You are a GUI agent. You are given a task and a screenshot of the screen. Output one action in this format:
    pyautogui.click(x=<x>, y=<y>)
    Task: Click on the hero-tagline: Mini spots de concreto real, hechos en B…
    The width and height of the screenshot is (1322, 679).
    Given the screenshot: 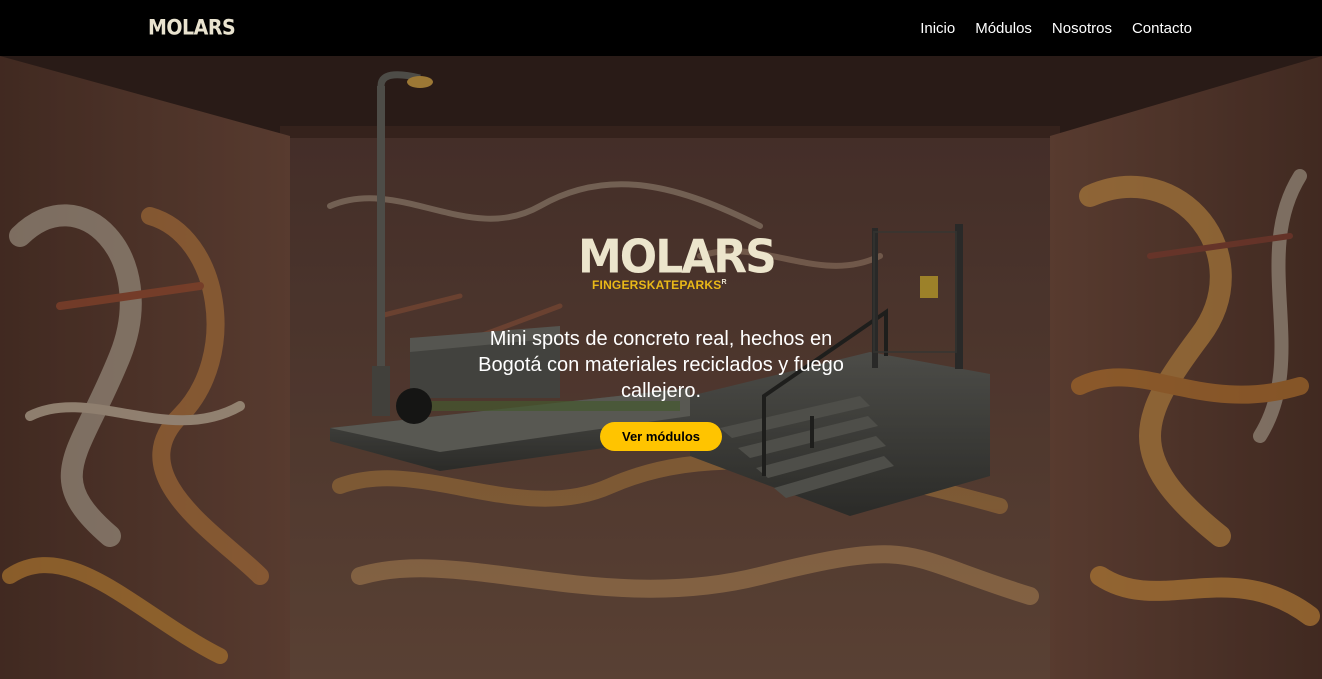 What is the action you would take?
    pyautogui.click(x=661, y=365)
    